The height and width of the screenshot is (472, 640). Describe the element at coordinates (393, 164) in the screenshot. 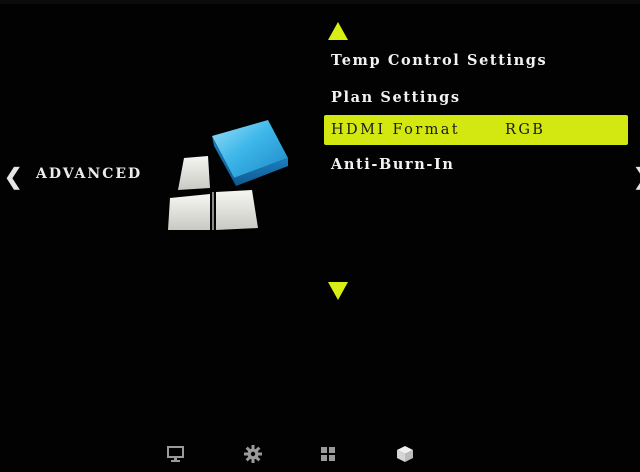

I see `menu-item-label: Anti-Burn-In` at that location.